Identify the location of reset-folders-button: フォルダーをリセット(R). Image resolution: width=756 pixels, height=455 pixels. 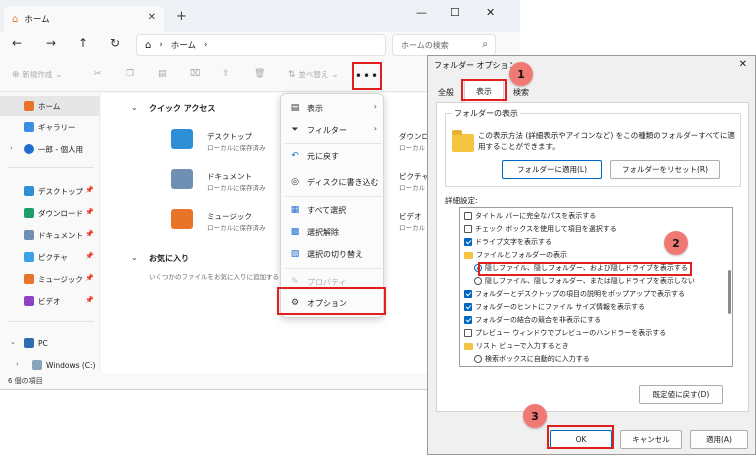
(665, 169).